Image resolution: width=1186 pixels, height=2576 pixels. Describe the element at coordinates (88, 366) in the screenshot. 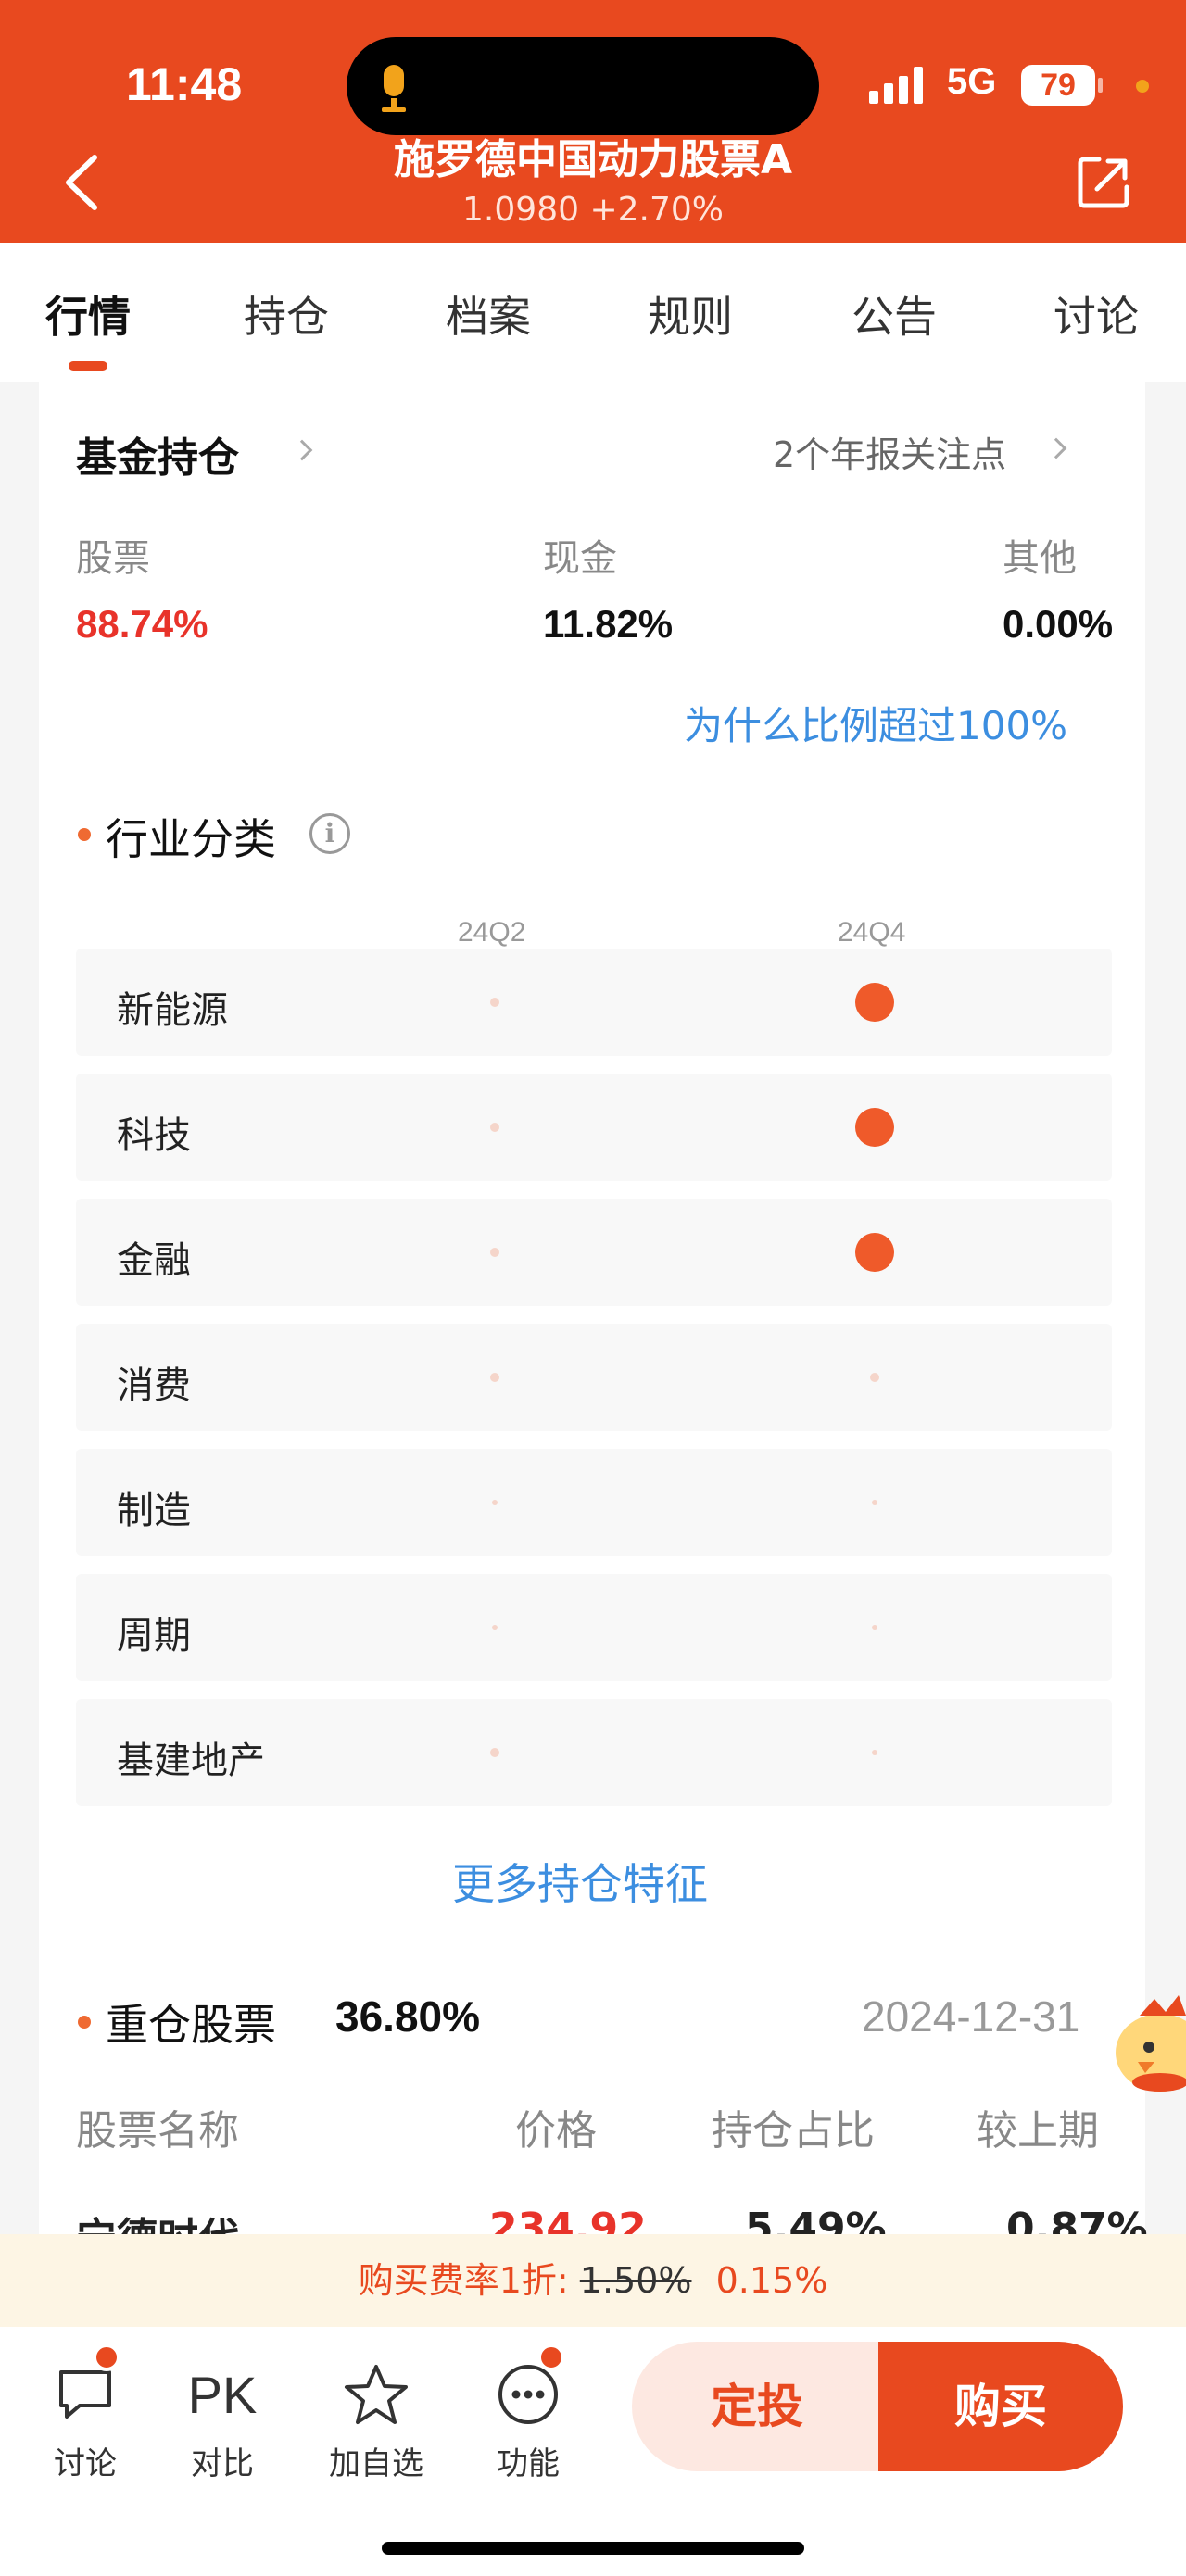

I see `active-tab-indicator` at that location.